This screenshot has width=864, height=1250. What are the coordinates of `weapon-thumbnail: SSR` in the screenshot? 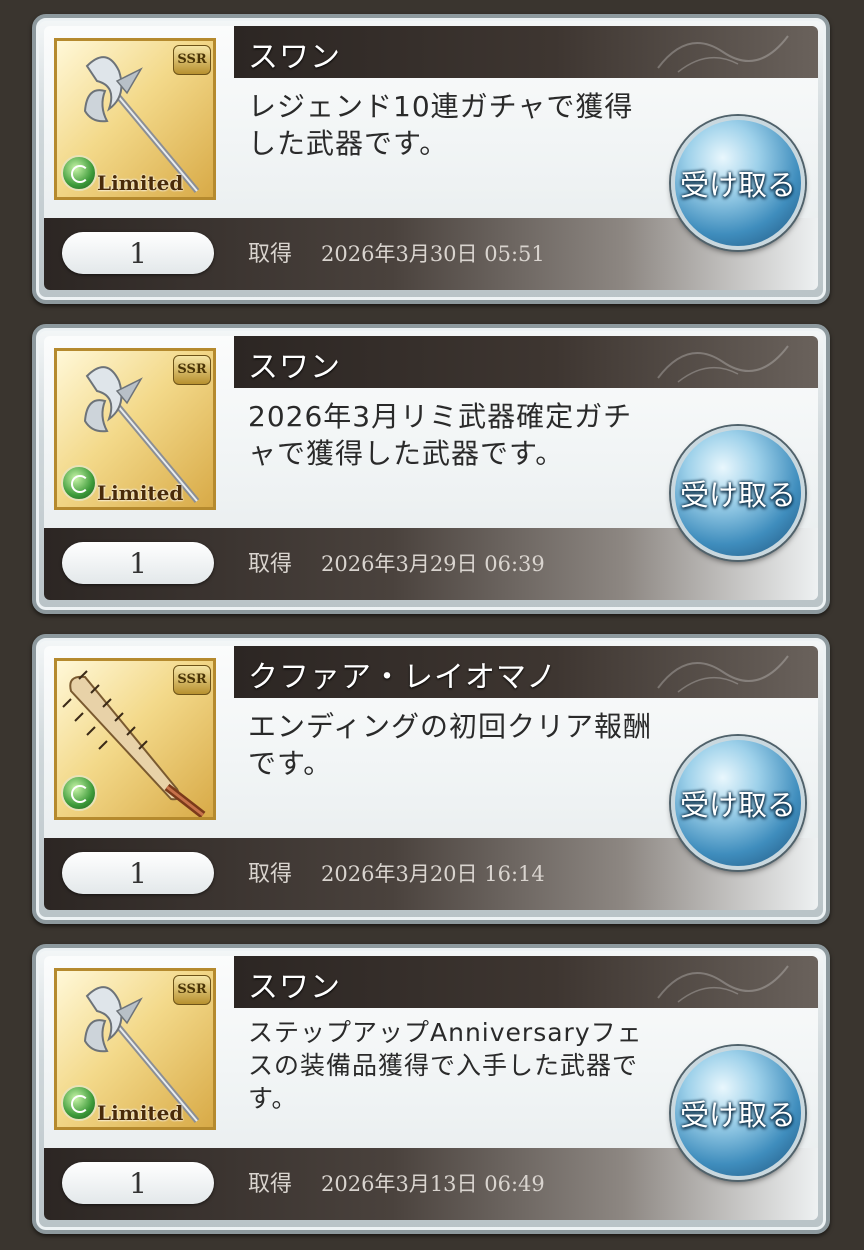 It's located at (135, 739).